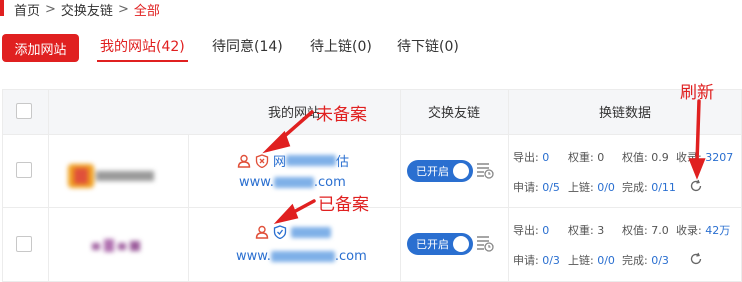  Describe the element at coordinates (698, 131) in the screenshot. I see `arrow-to-refresh-icon` at that location.